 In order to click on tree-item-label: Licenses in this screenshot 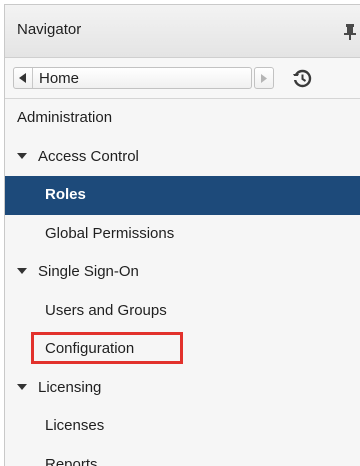, I will do `click(75, 425)`.